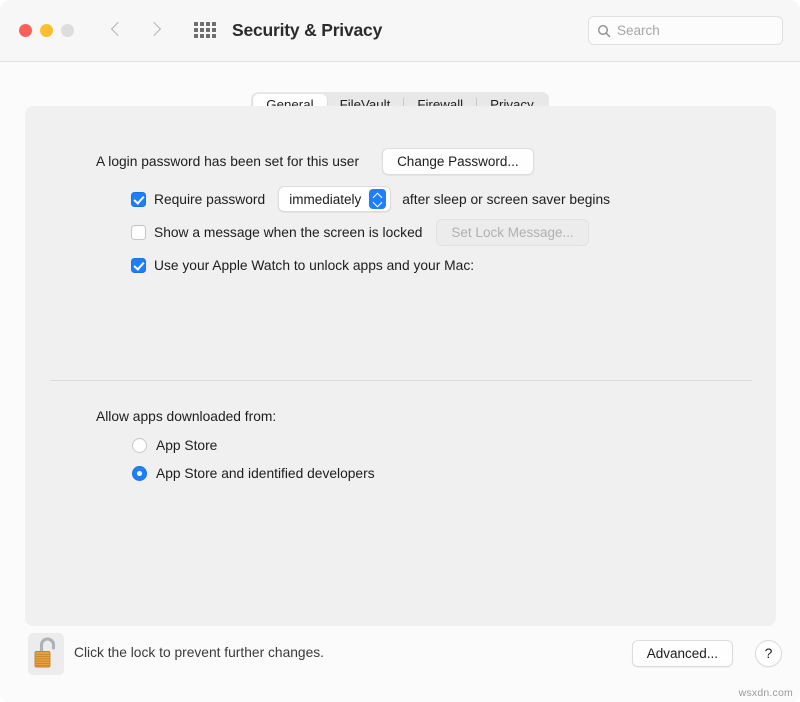  What do you see at coordinates (604, 30) in the screenshot?
I see `search-icon` at bounding box center [604, 30].